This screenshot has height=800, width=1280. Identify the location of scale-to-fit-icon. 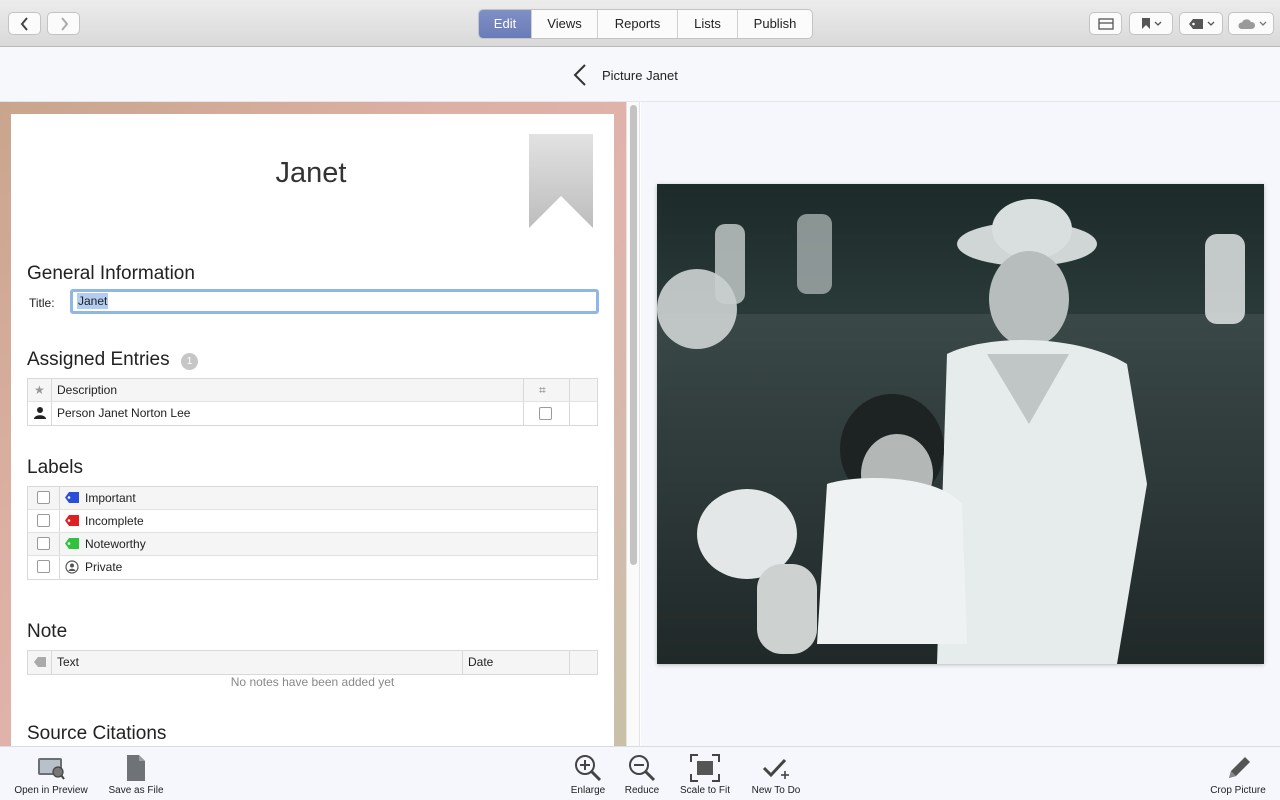
(705, 768).